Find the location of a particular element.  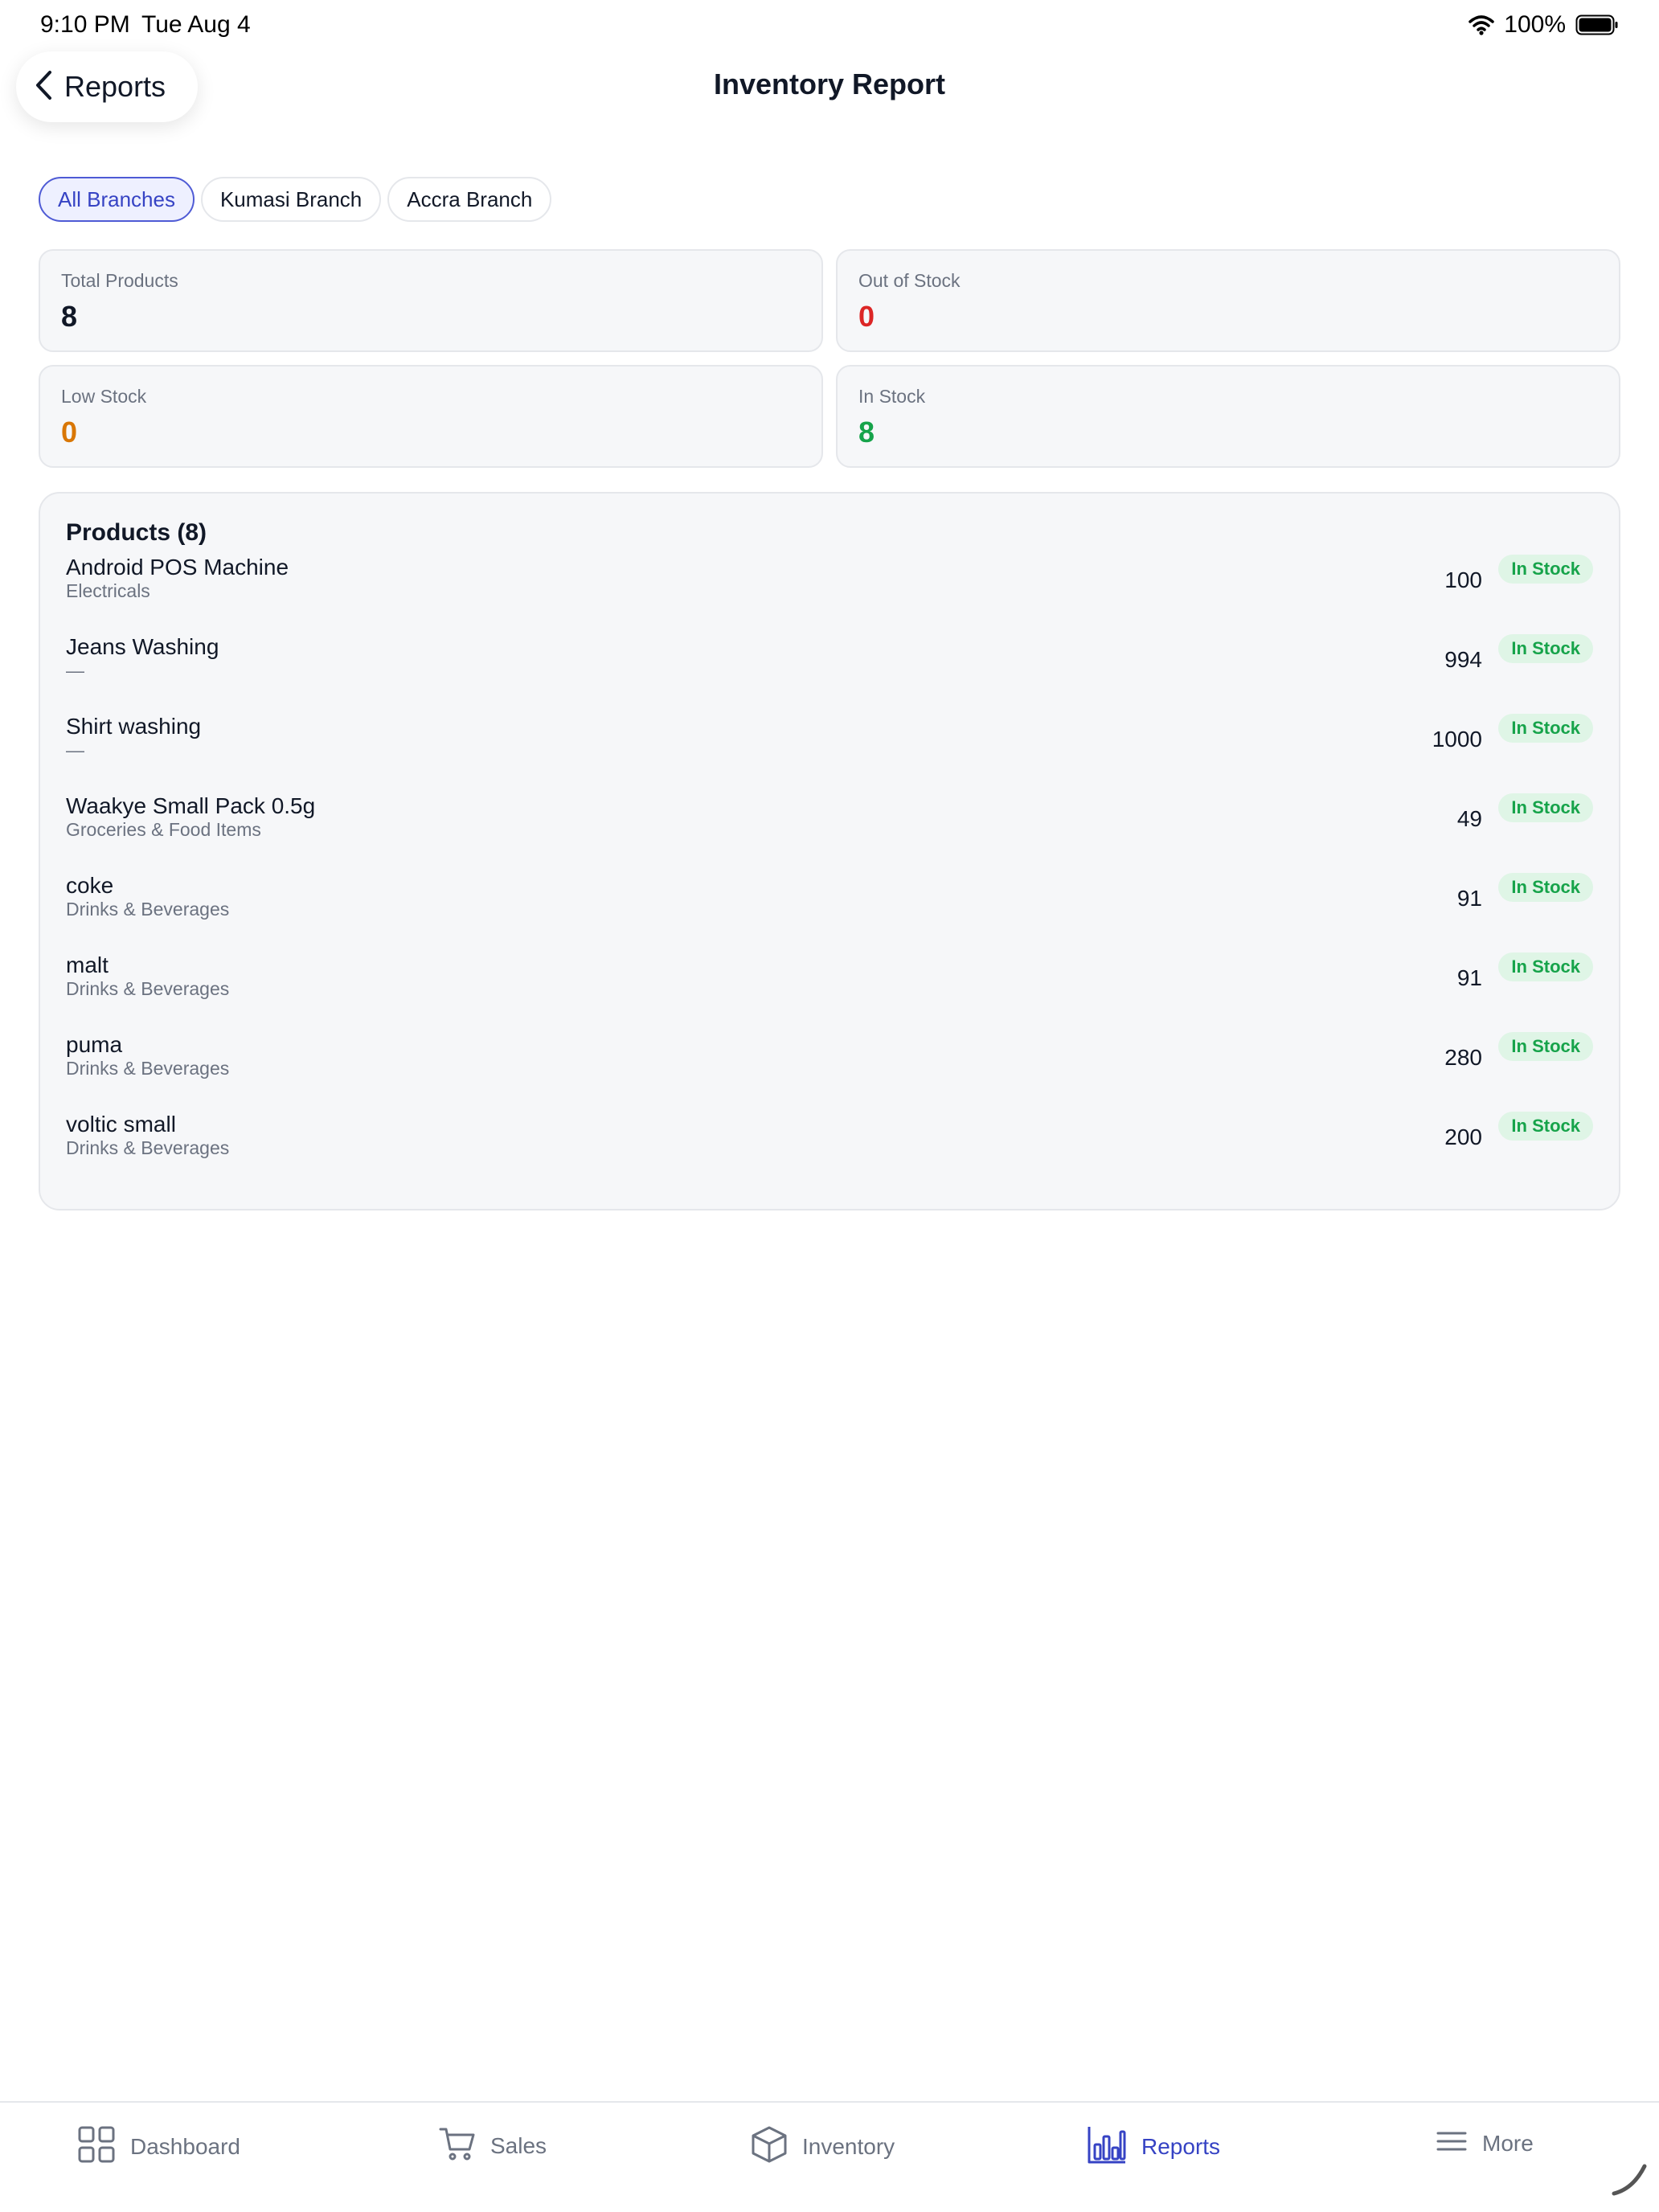

status-date: Tue Aug 4 is located at coordinates (196, 24).